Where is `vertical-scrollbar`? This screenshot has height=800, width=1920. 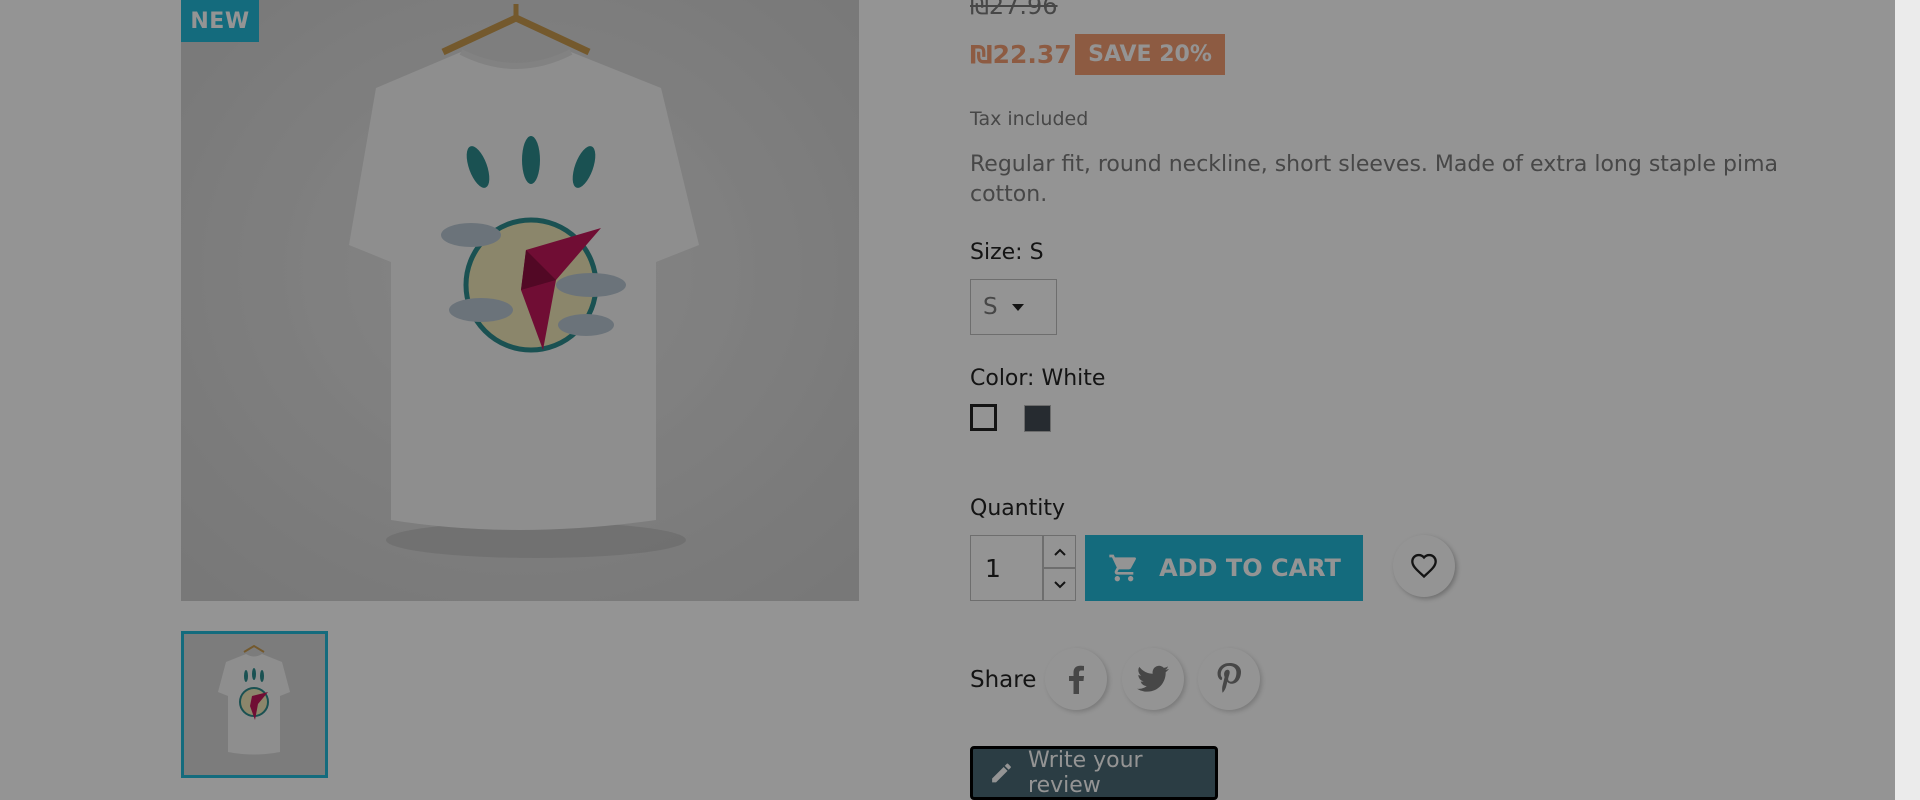
vertical-scrollbar is located at coordinates (1907, 400).